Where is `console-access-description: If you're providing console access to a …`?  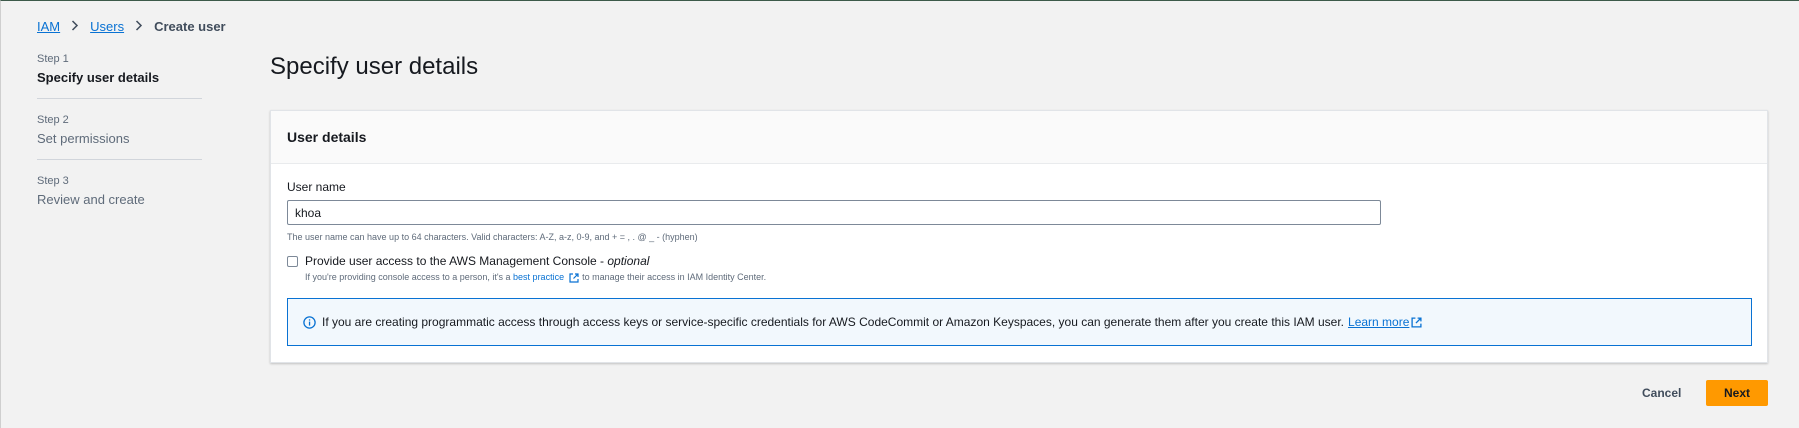 console-access-description: If you're providing console access to a … is located at coordinates (536, 277).